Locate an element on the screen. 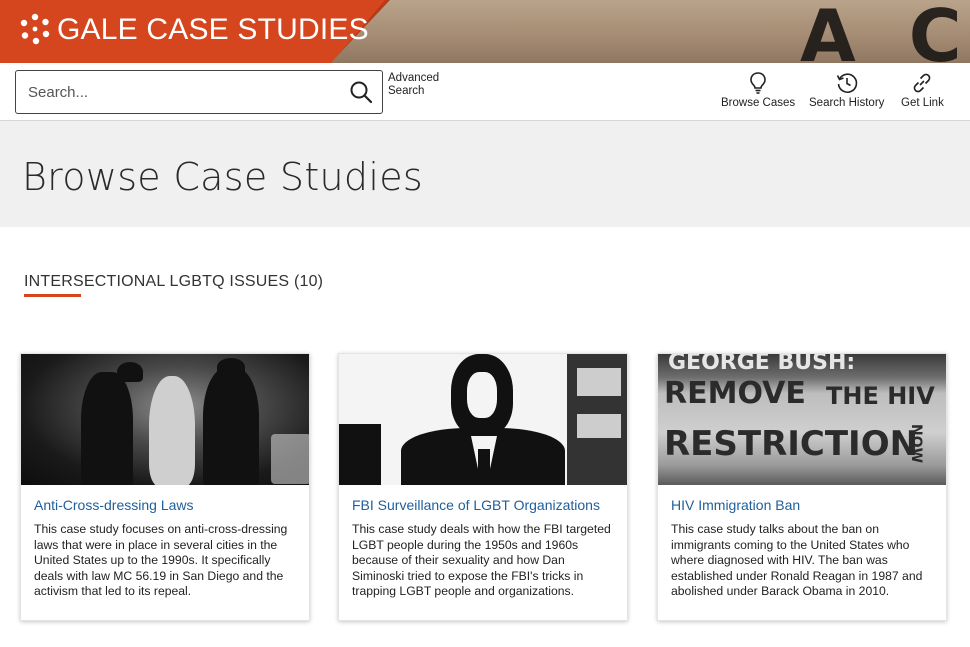 This screenshot has height=647, width=970. search-history-button: Search History is located at coordinates (846, 90).